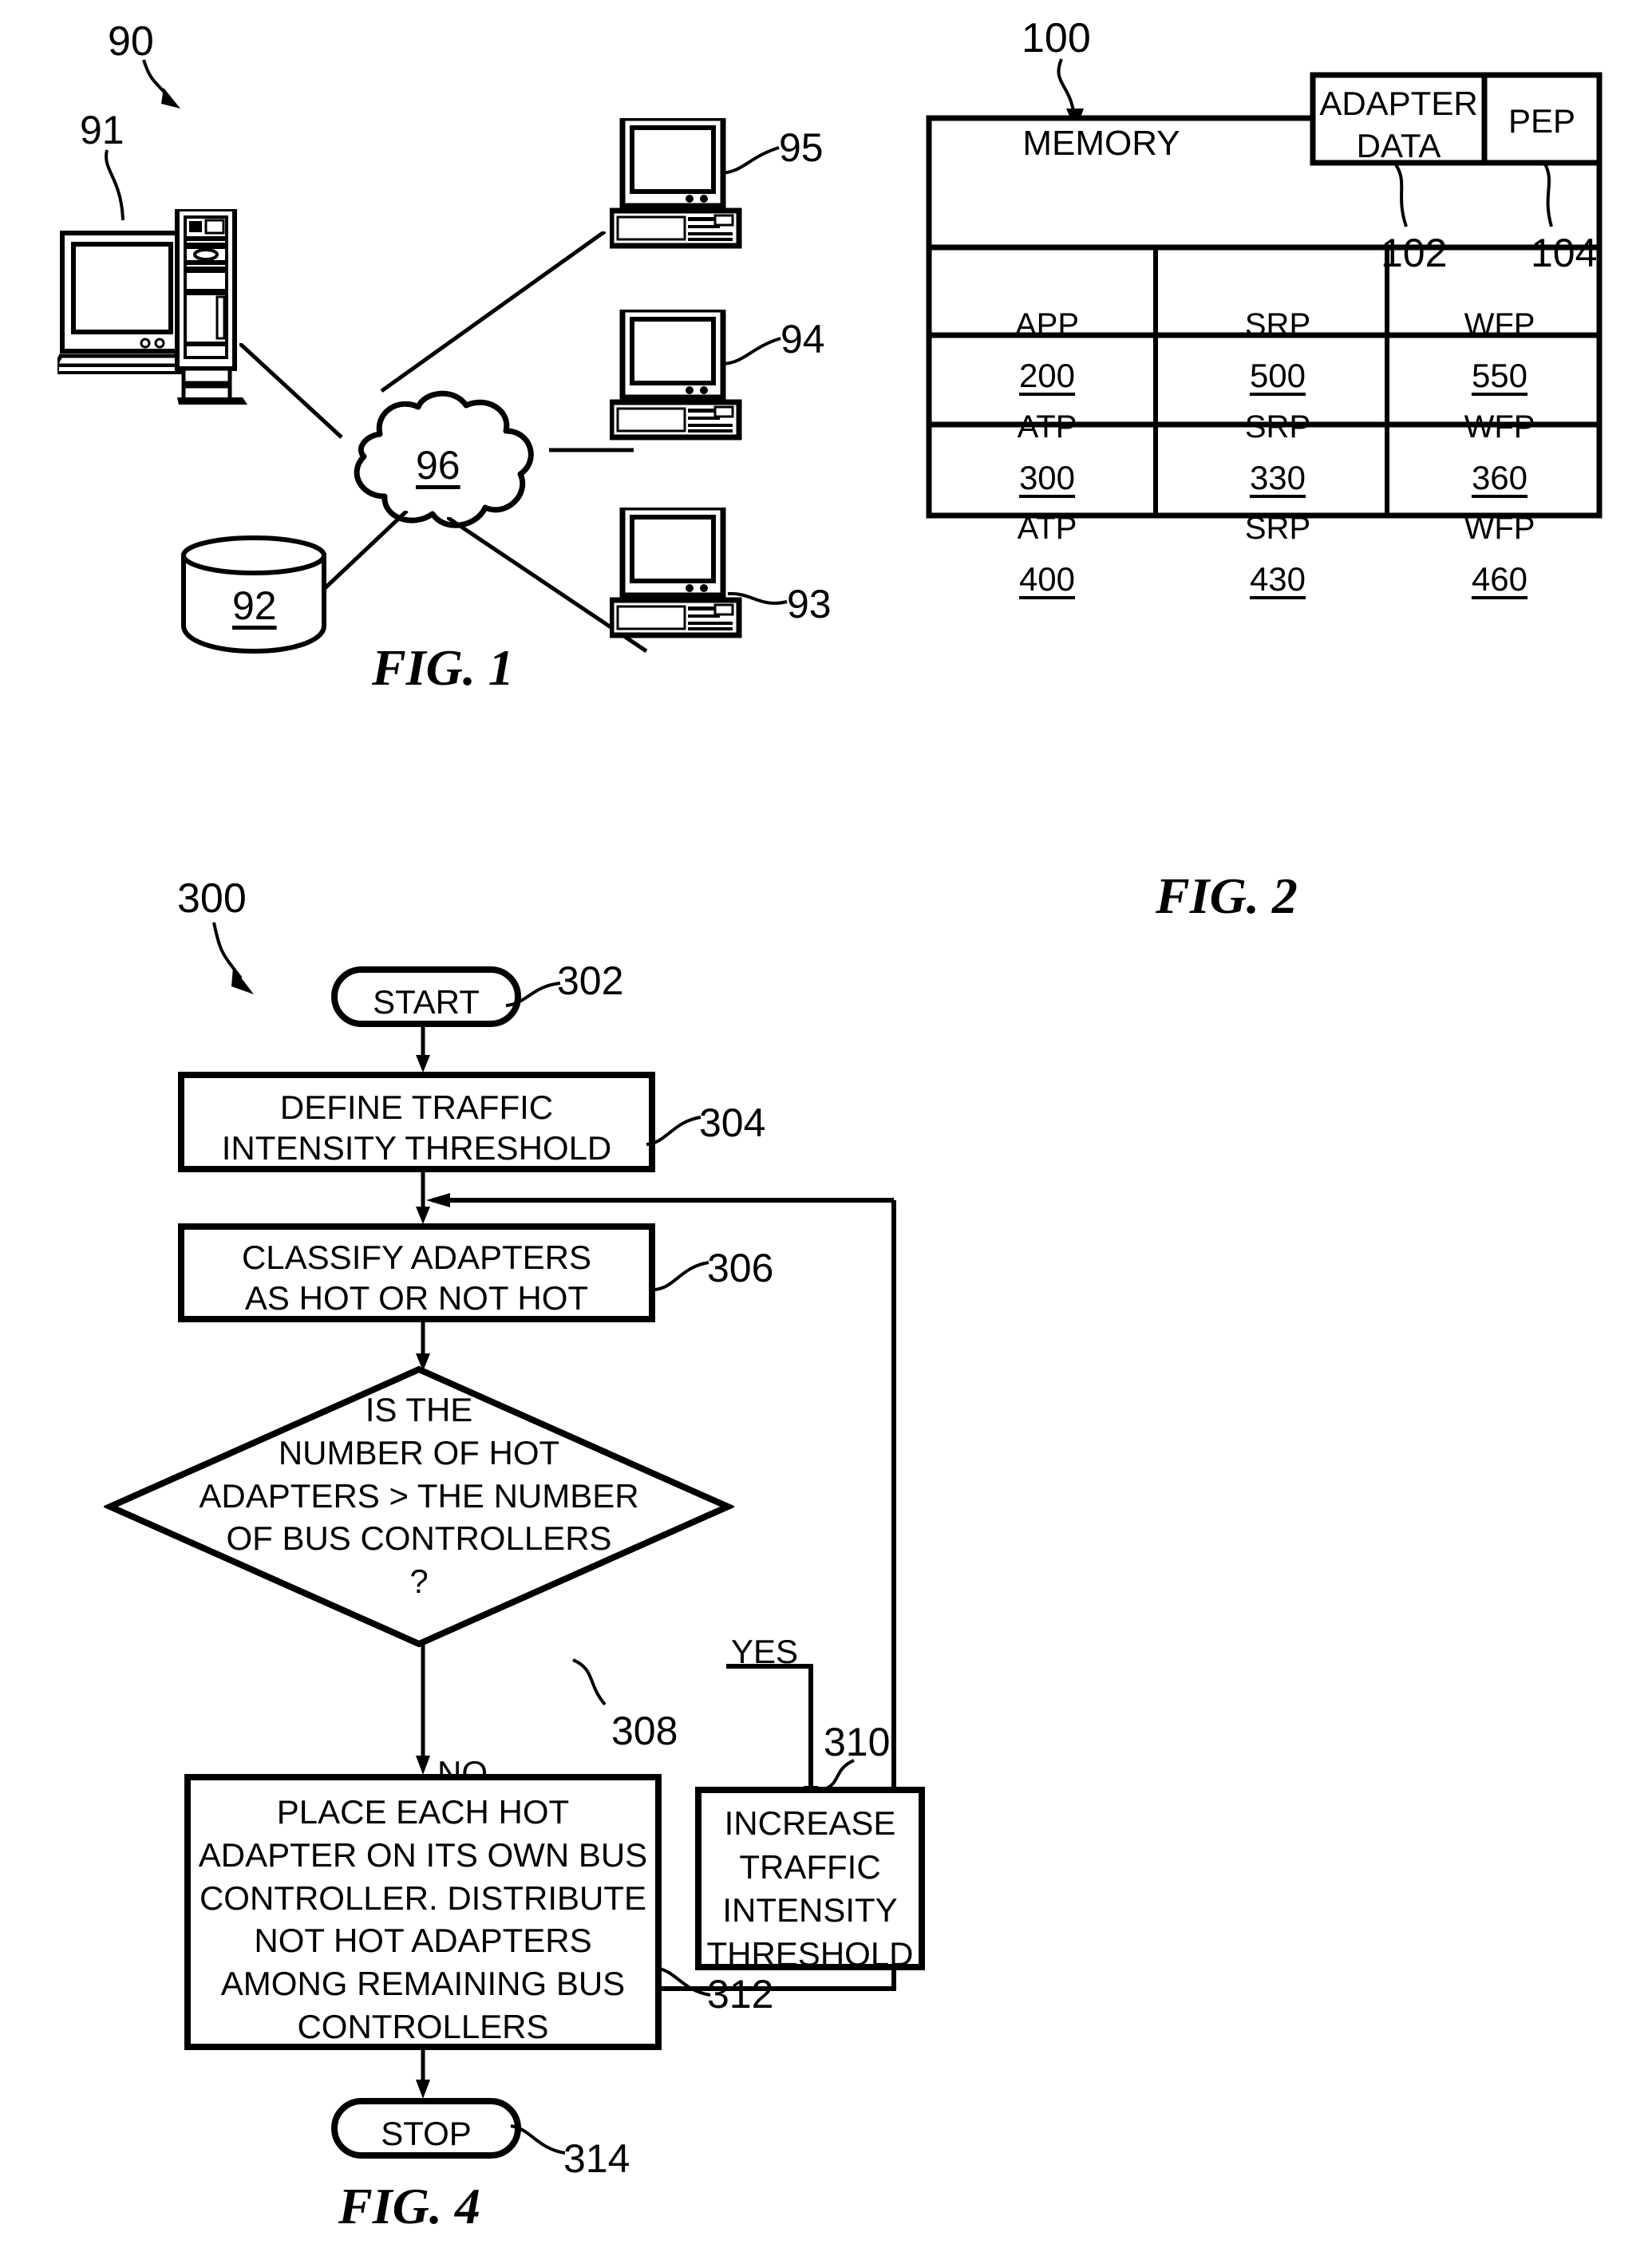 This screenshot has height=2244, width=1652. Describe the element at coordinates (1277, 478) in the screenshot. I see `table-cell-value: 330` at that location.